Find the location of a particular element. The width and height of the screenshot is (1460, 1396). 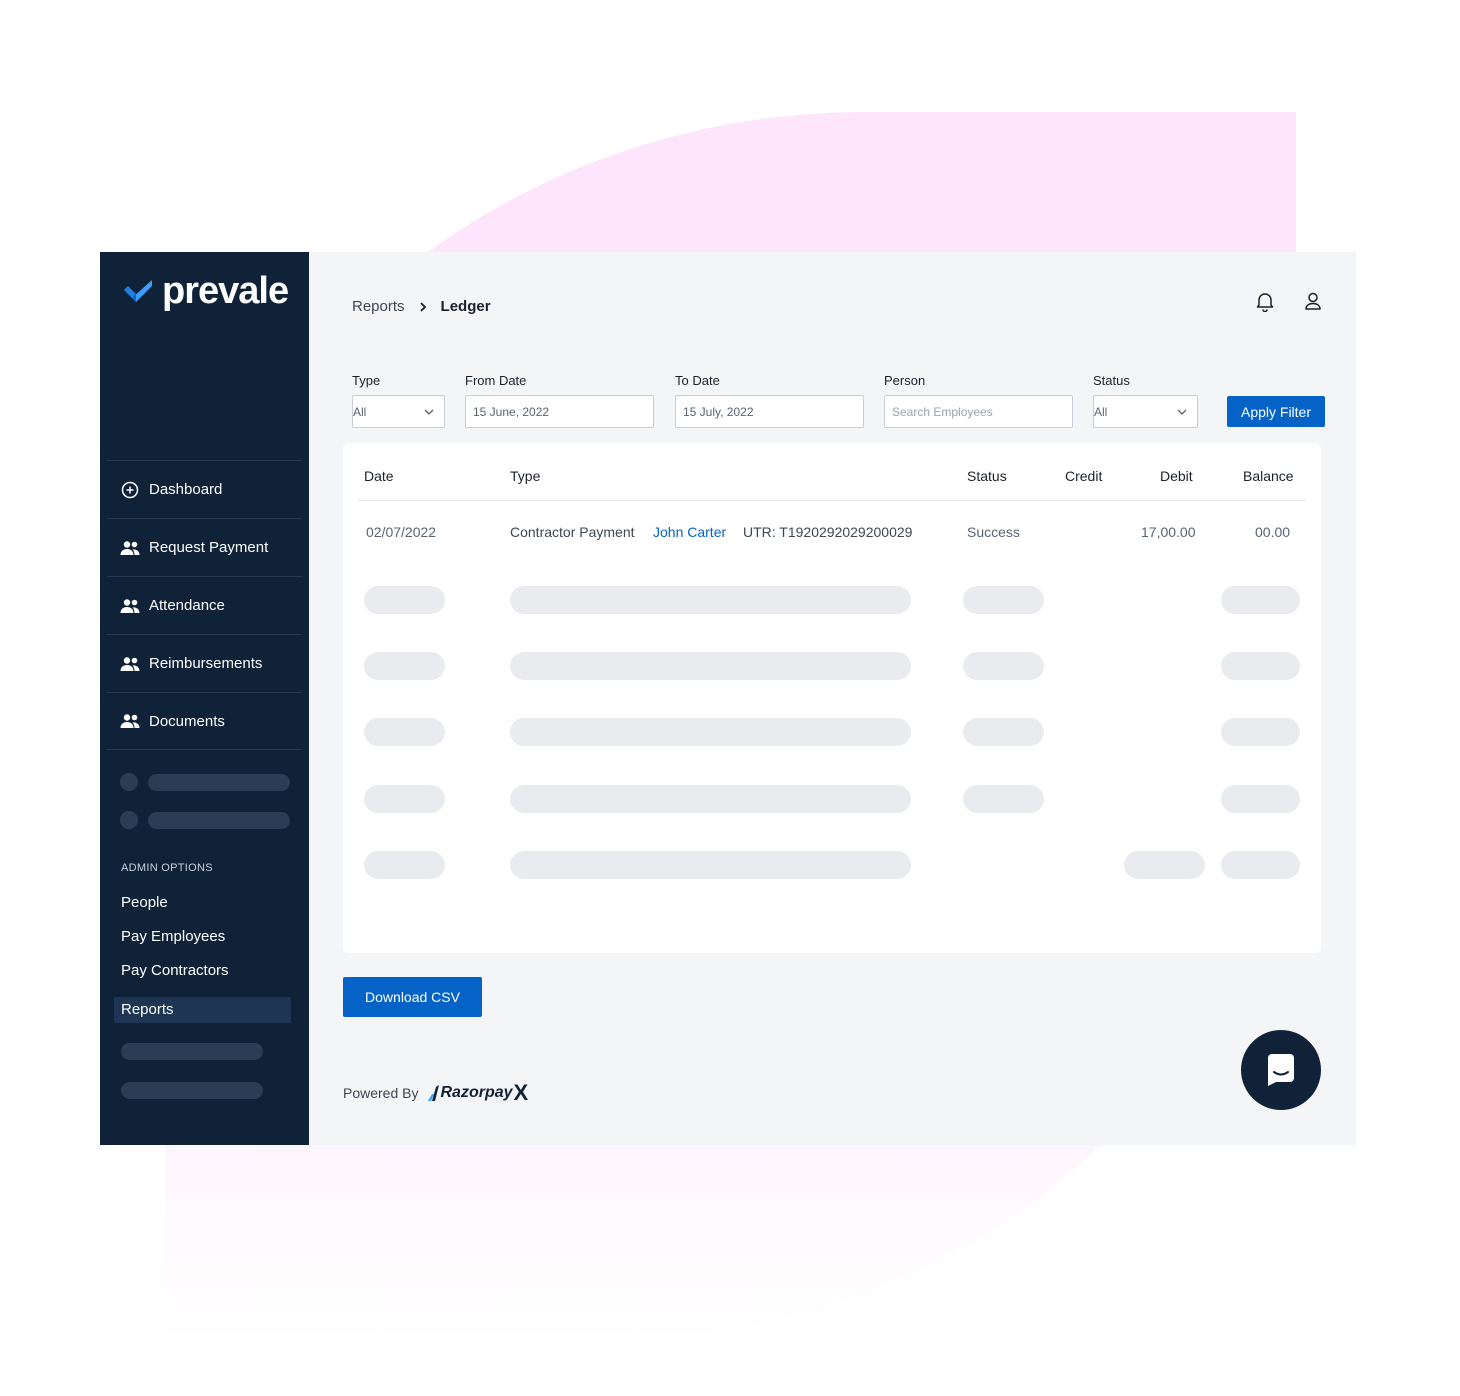

cell-utr: UTR: T1920292029200029 is located at coordinates (828, 532).